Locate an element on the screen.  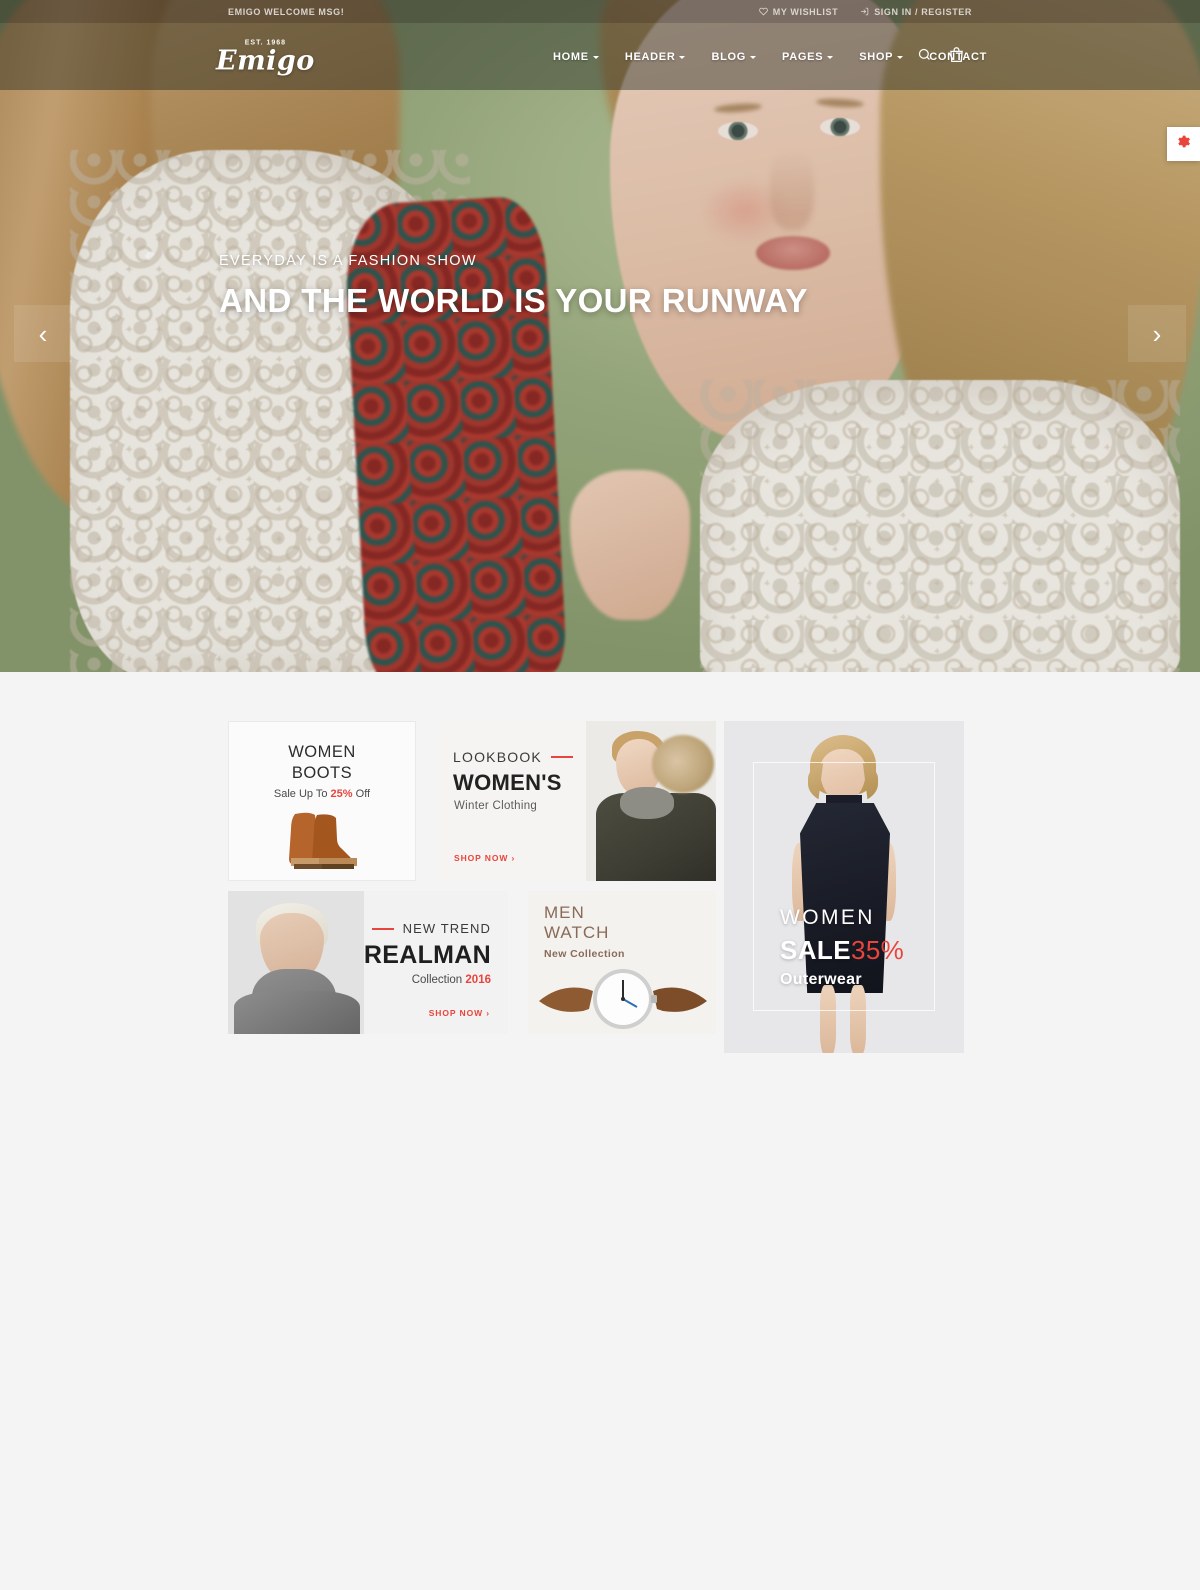
nav-item-shop: SHOP is located at coordinates (881, 57).